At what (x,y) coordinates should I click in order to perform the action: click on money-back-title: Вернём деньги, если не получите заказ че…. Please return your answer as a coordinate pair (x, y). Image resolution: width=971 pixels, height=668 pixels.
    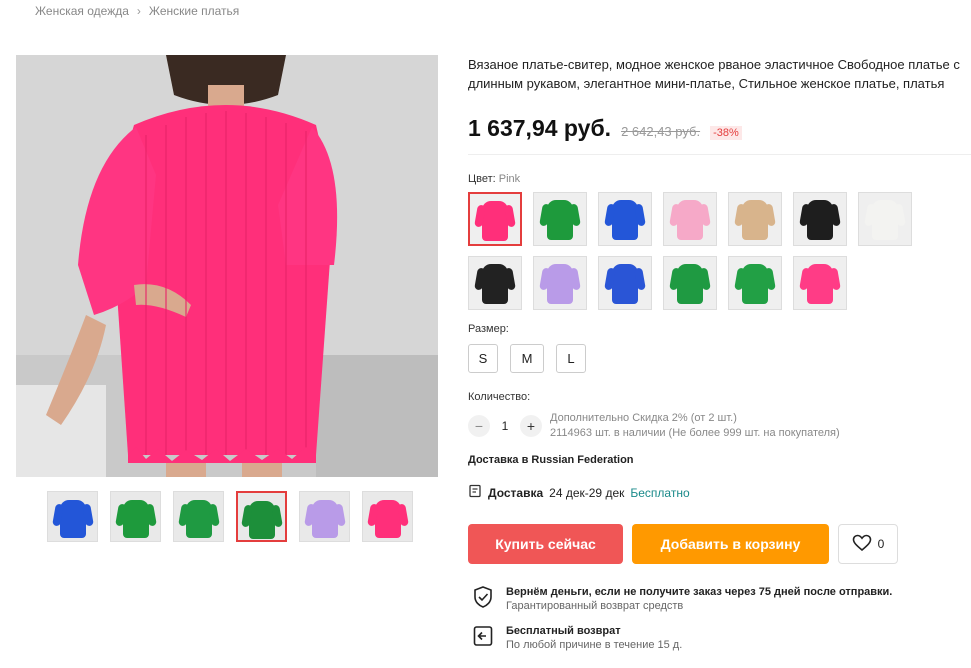
    Looking at the image, I should click on (699, 592).